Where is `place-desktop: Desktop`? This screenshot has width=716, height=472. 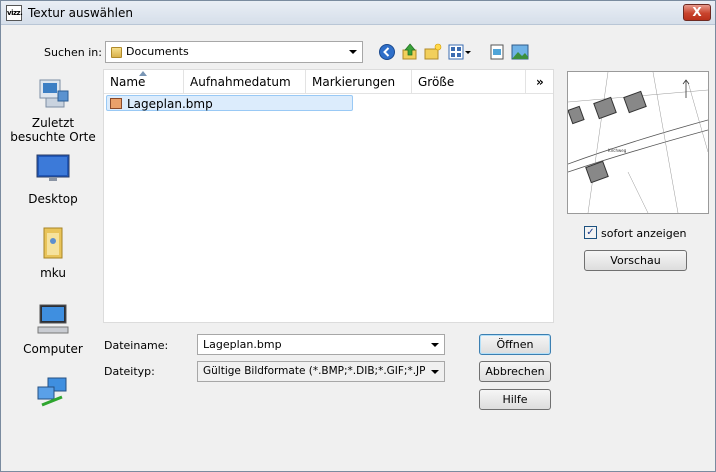 place-desktop: Desktop is located at coordinates (53, 179).